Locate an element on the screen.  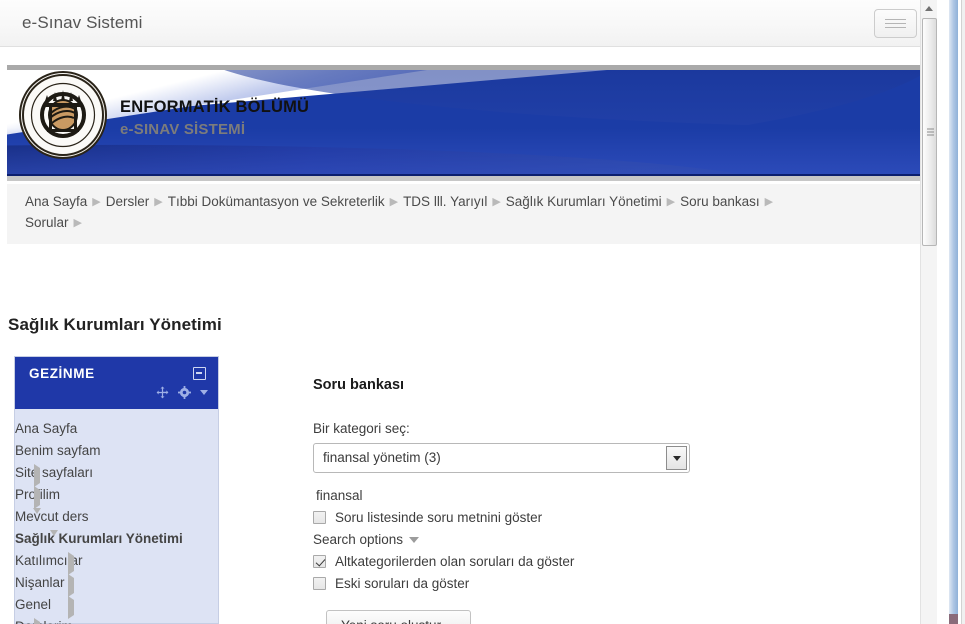
nav-link: Sağlık Kurumları Yönetimi is located at coordinates (116, 539).